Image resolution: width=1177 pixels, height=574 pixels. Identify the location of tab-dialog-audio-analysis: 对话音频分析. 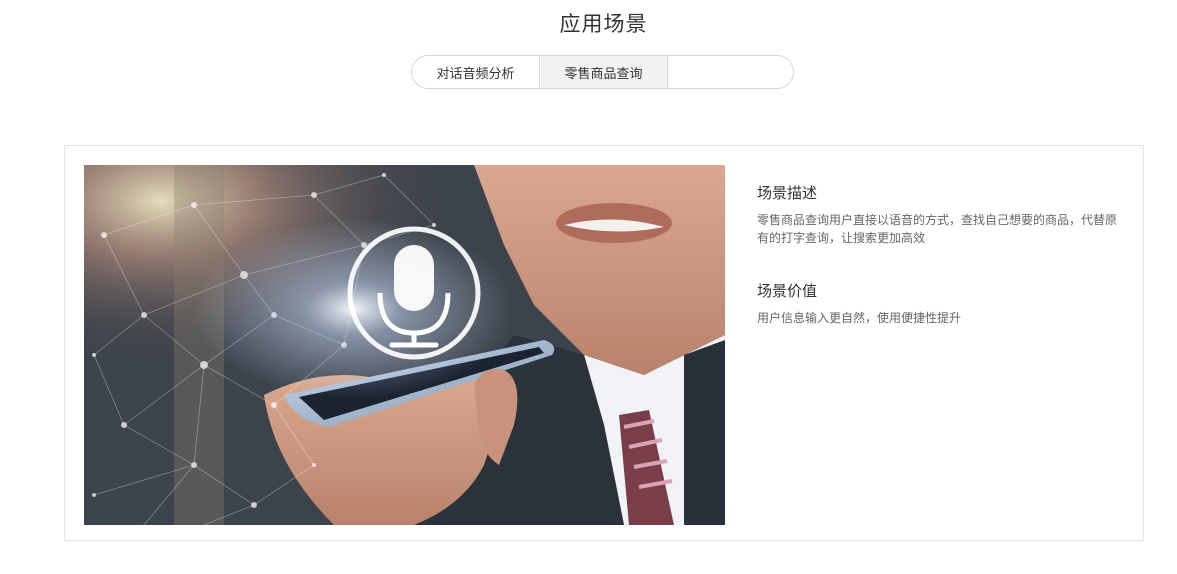
(476, 72).